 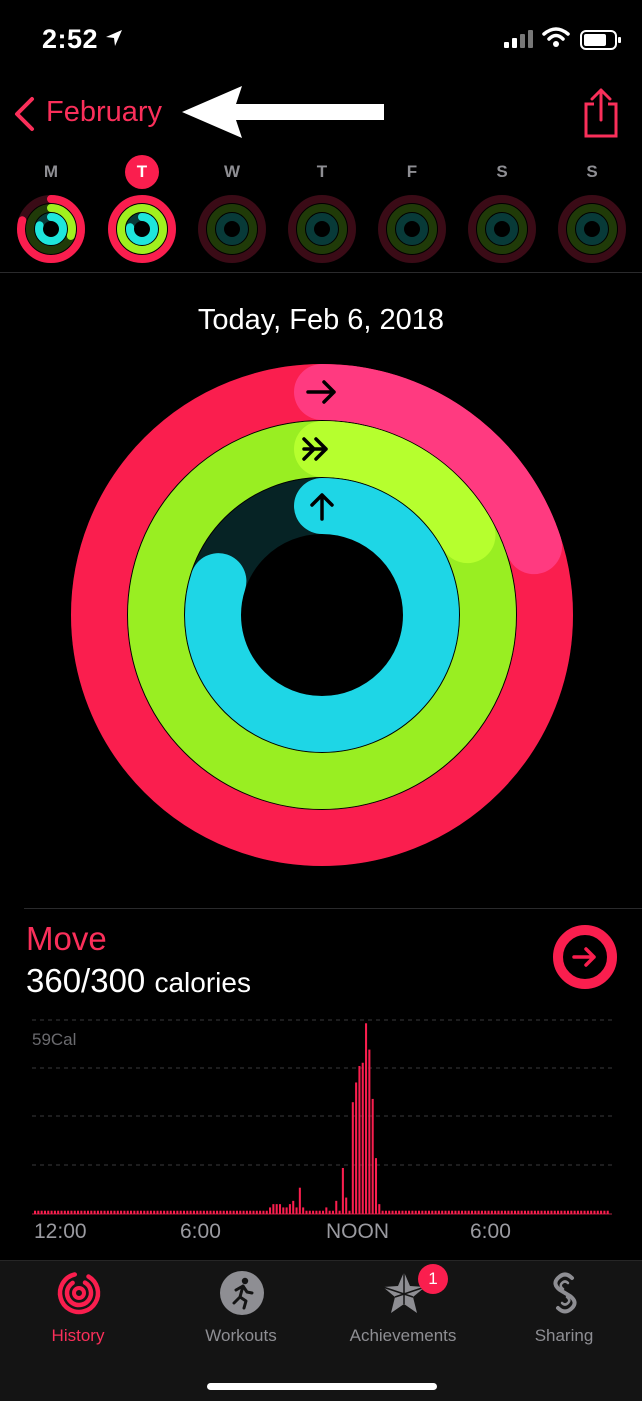 I want to click on share-icon, so click(x=601, y=113).